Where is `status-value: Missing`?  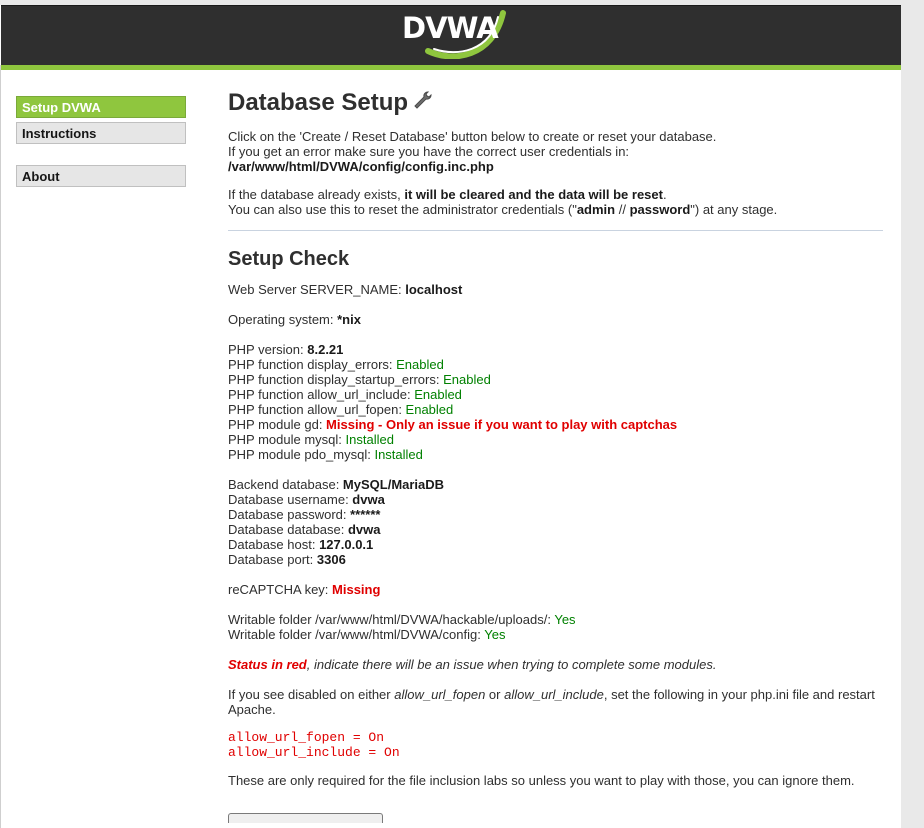
status-value: Missing is located at coordinates (356, 589).